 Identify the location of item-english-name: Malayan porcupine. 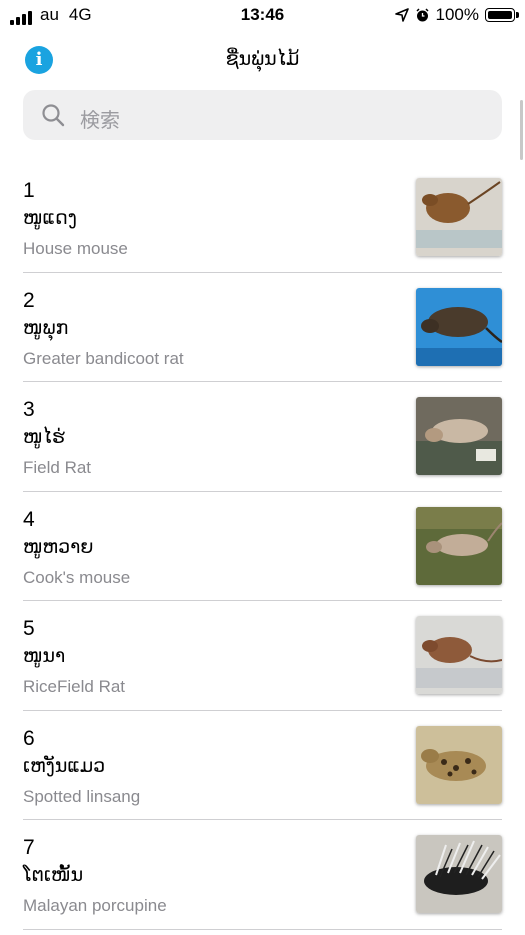
(95, 905).